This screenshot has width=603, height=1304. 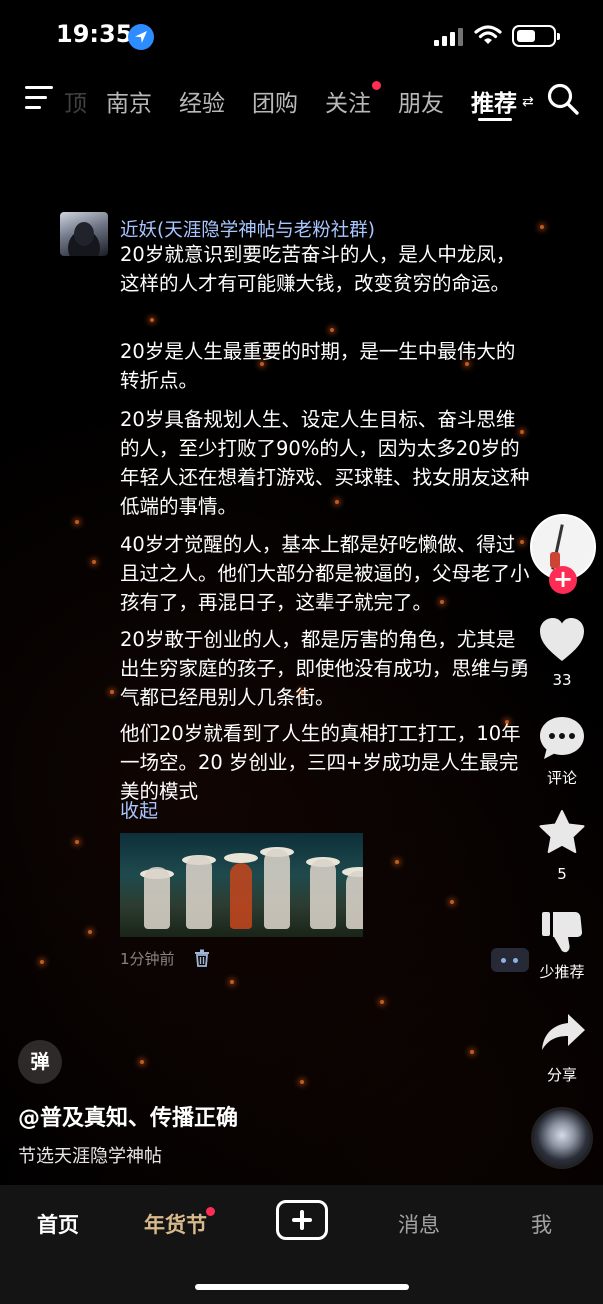 What do you see at coordinates (147, 959) in the screenshot?
I see `post-timestamp: 1分钟前` at bounding box center [147, 959].